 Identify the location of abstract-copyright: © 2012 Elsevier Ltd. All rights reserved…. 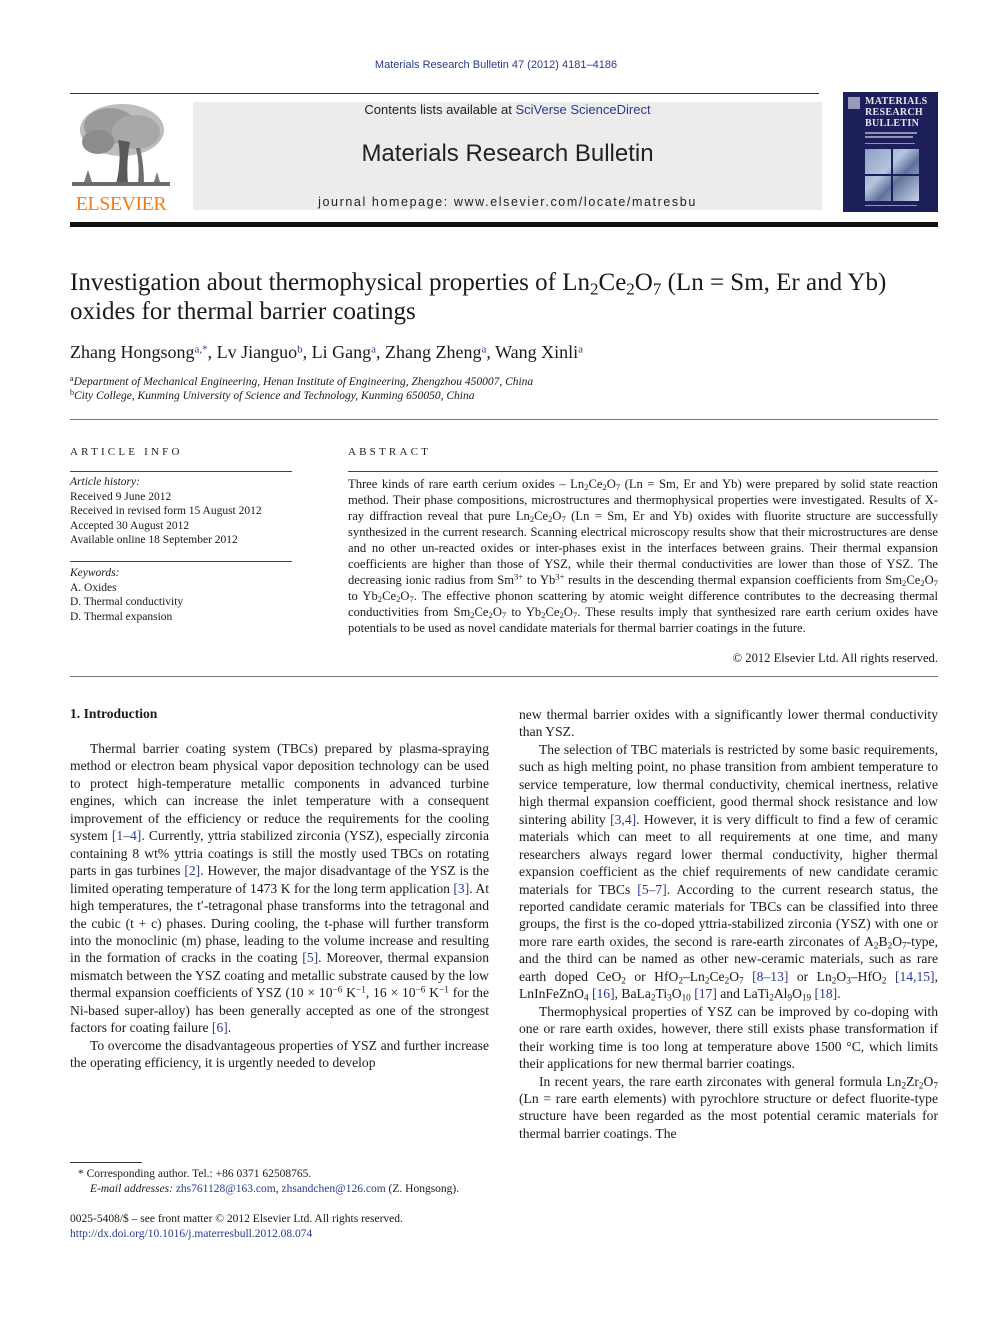
(835, 658).